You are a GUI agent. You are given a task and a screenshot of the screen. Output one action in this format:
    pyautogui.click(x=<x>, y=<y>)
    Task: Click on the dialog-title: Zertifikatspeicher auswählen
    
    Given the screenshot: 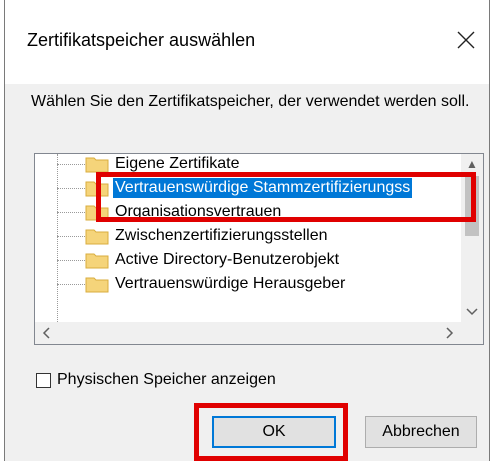 What is the action you would take?
    pyautogui.click(x=141, y=40)
    